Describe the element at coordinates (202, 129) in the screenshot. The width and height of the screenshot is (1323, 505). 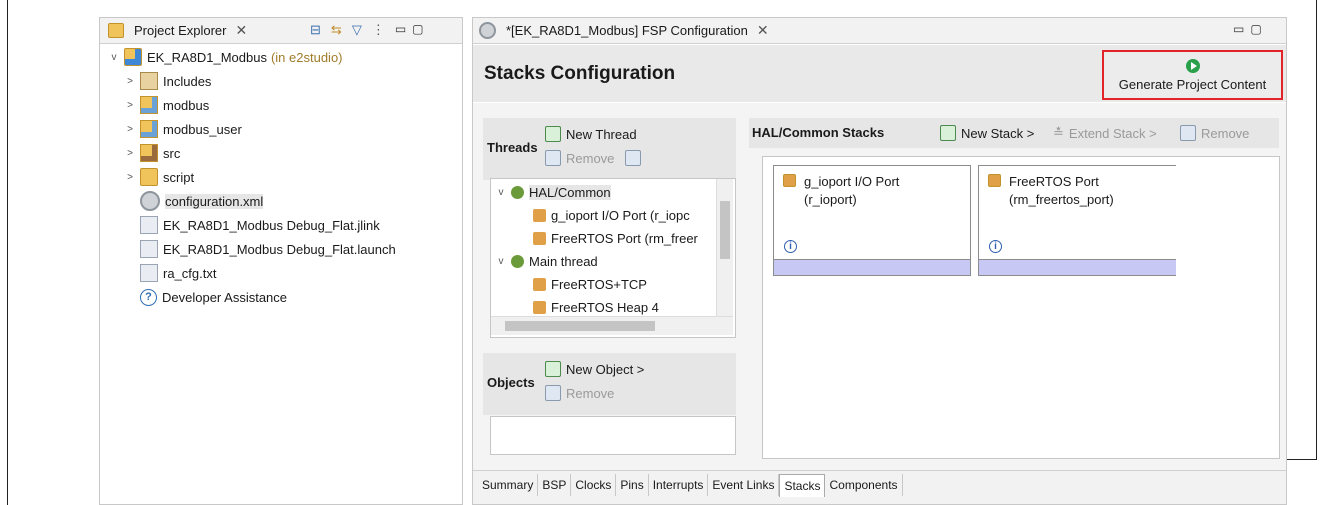
I see `project-tree-item-label: modbus_user` at that location.